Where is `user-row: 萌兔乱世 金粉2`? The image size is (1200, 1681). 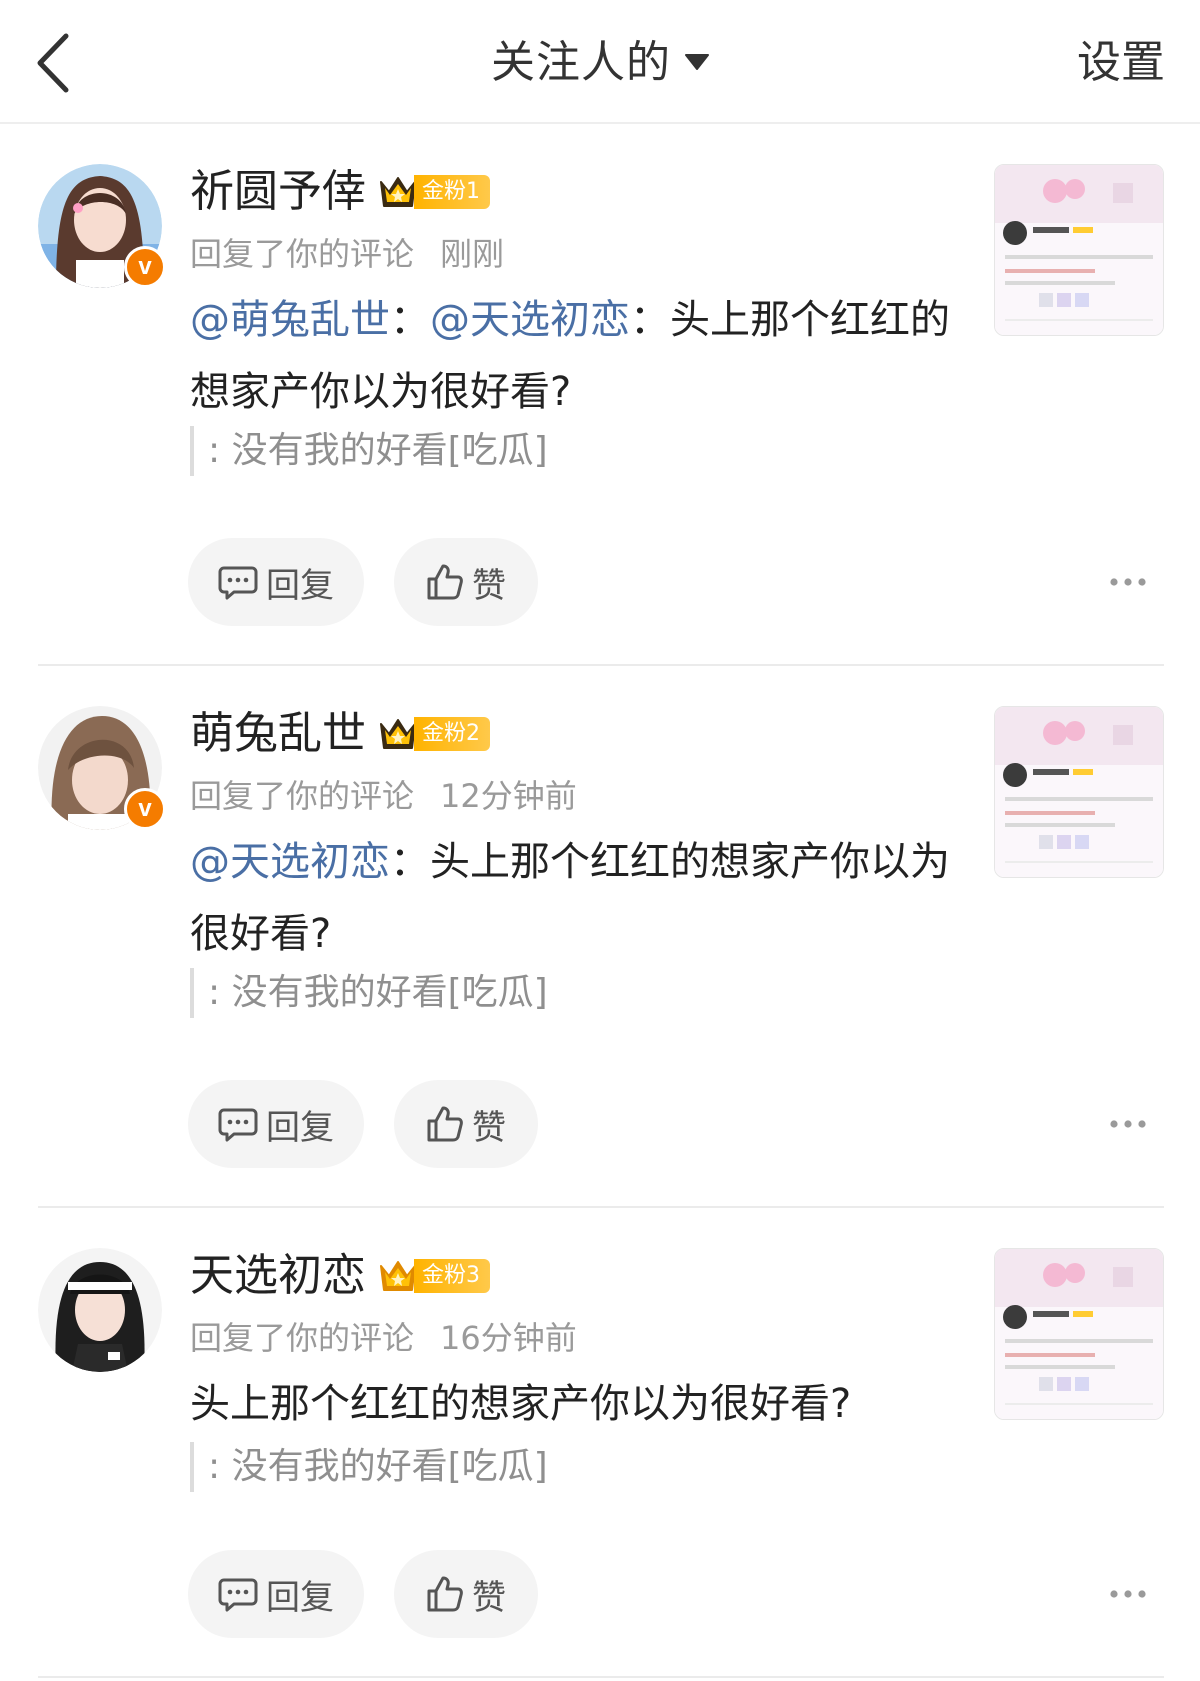
user-row: 萌兔乱世 金粉2 is located at coordinates (340, 734).